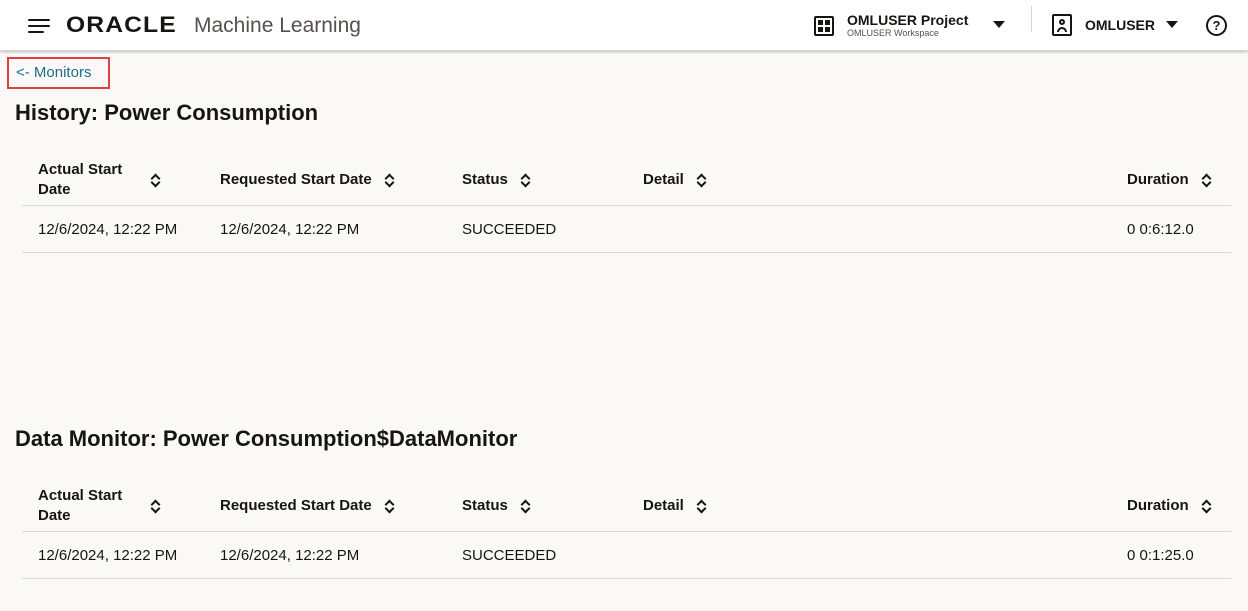 Image resolution: width=1248 pixels, height=611 pixels. Describe the element at coordinates (1120, 25) in the screenshot. I see `user-name: OMLUSER` at that location.